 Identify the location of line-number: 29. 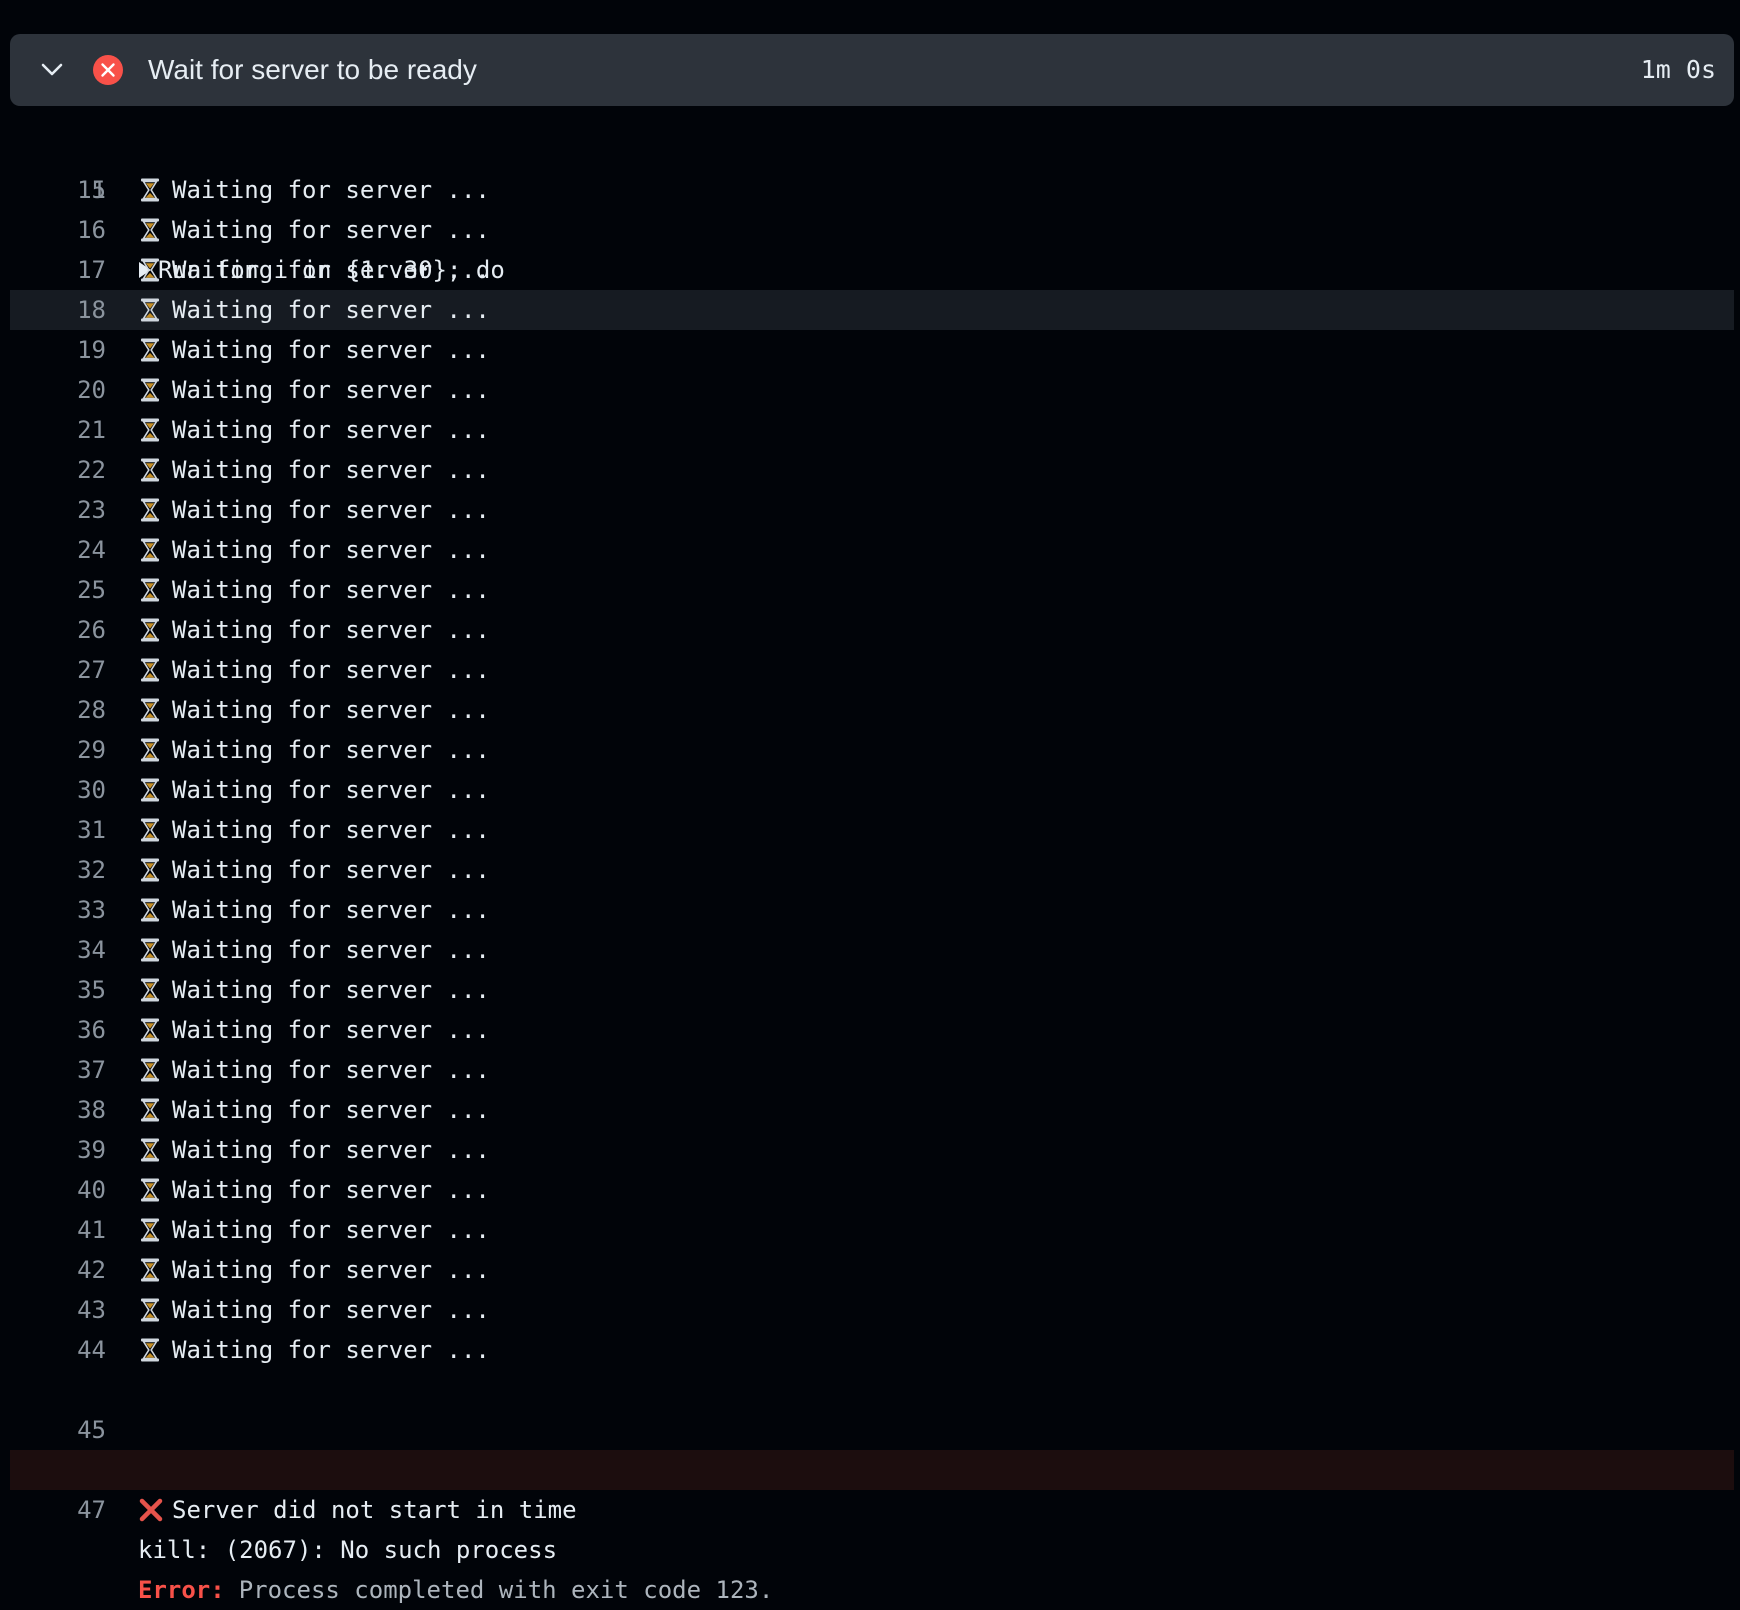
(58, 750).